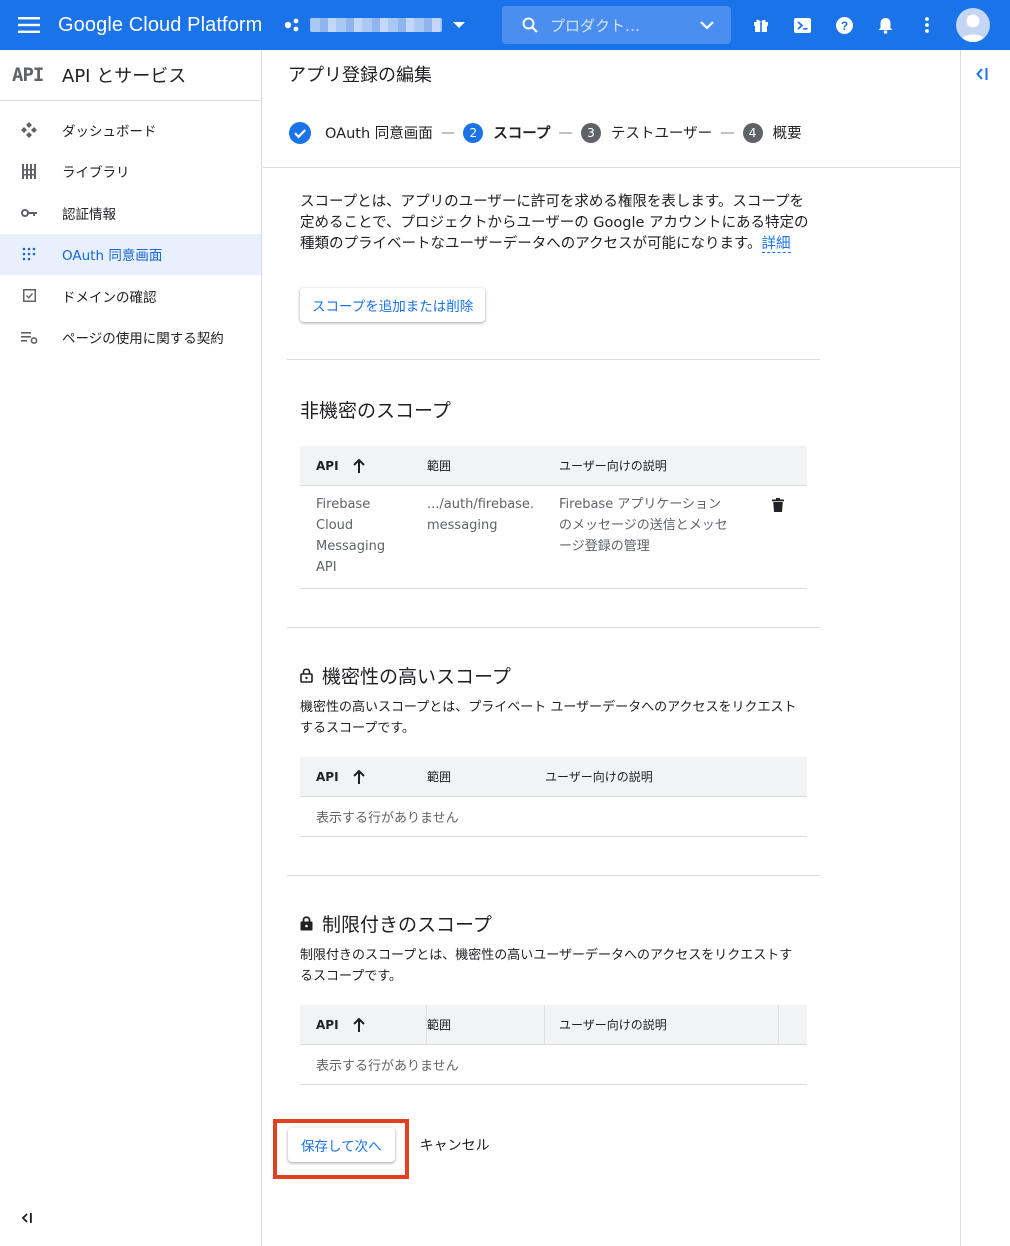 Image resolution: width=1010 pixels, height=1246 pixels. Describe the element at coordinates (407, 924) in the screenshot. I see `section-title-text: 制限付きのスコープ` at that location.